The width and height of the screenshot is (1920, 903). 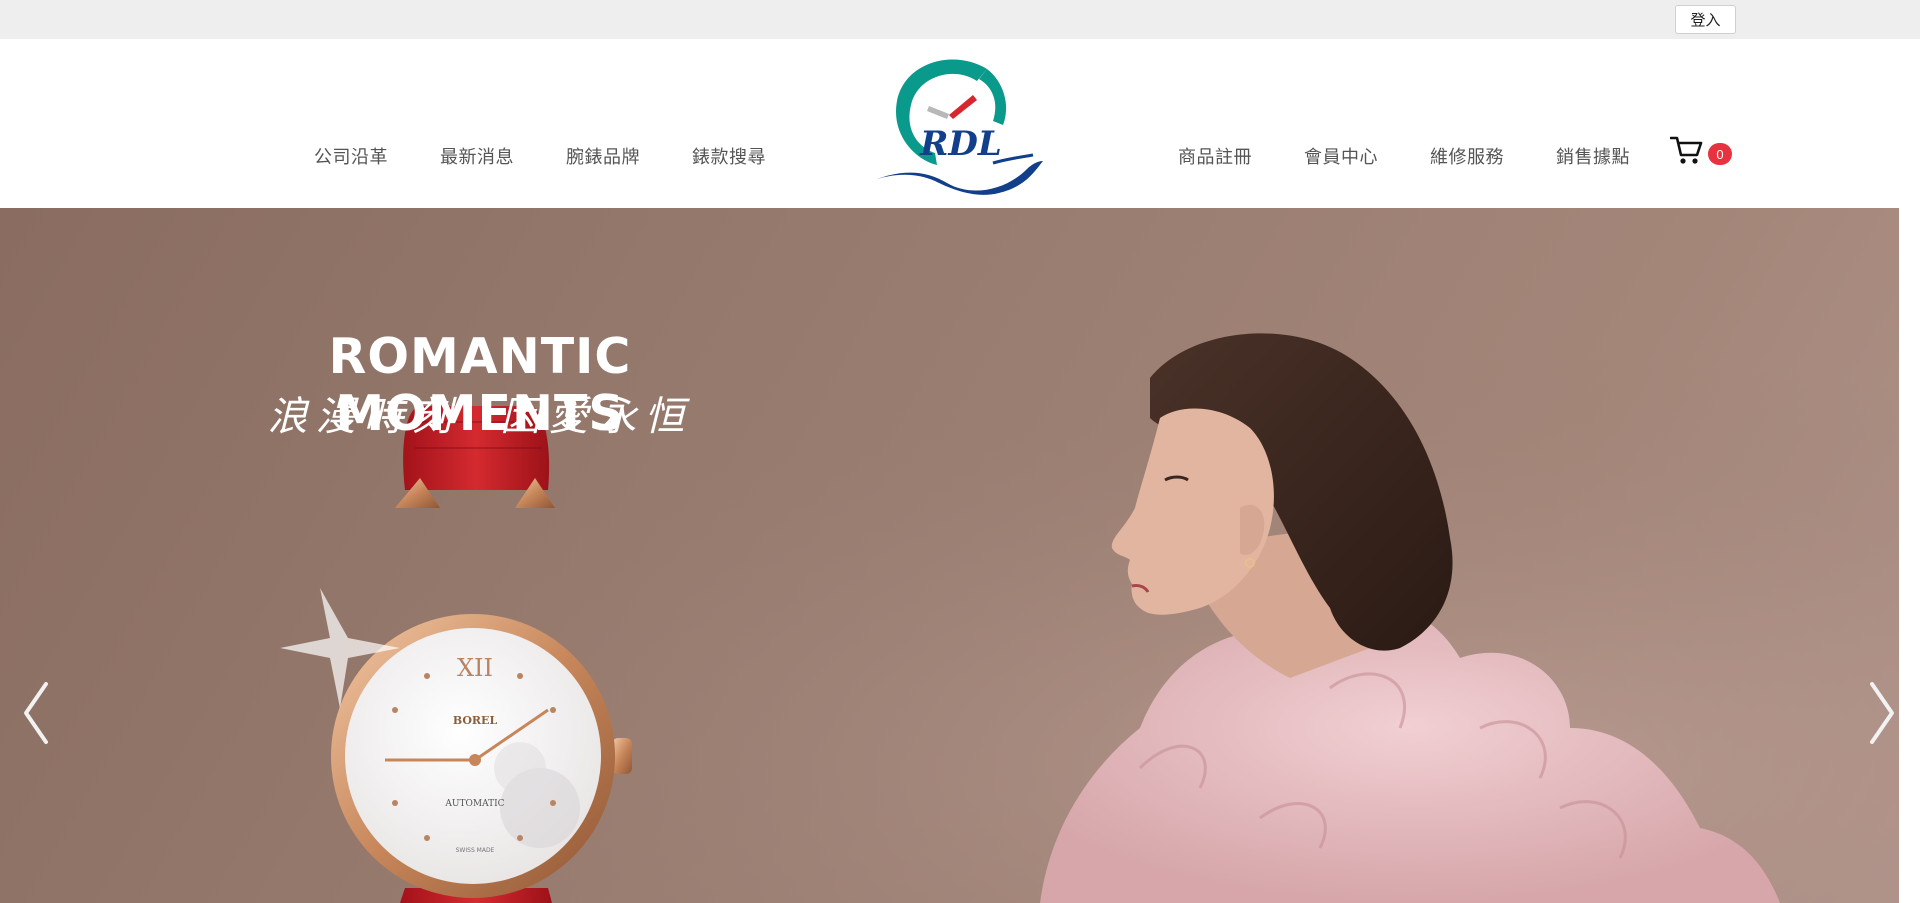 What do you see at coordinates (480, 417) in the screenshot?
I see `hero-subheadline: 浪漫時刻 因愛永恒` at bounding box center [480, 417].